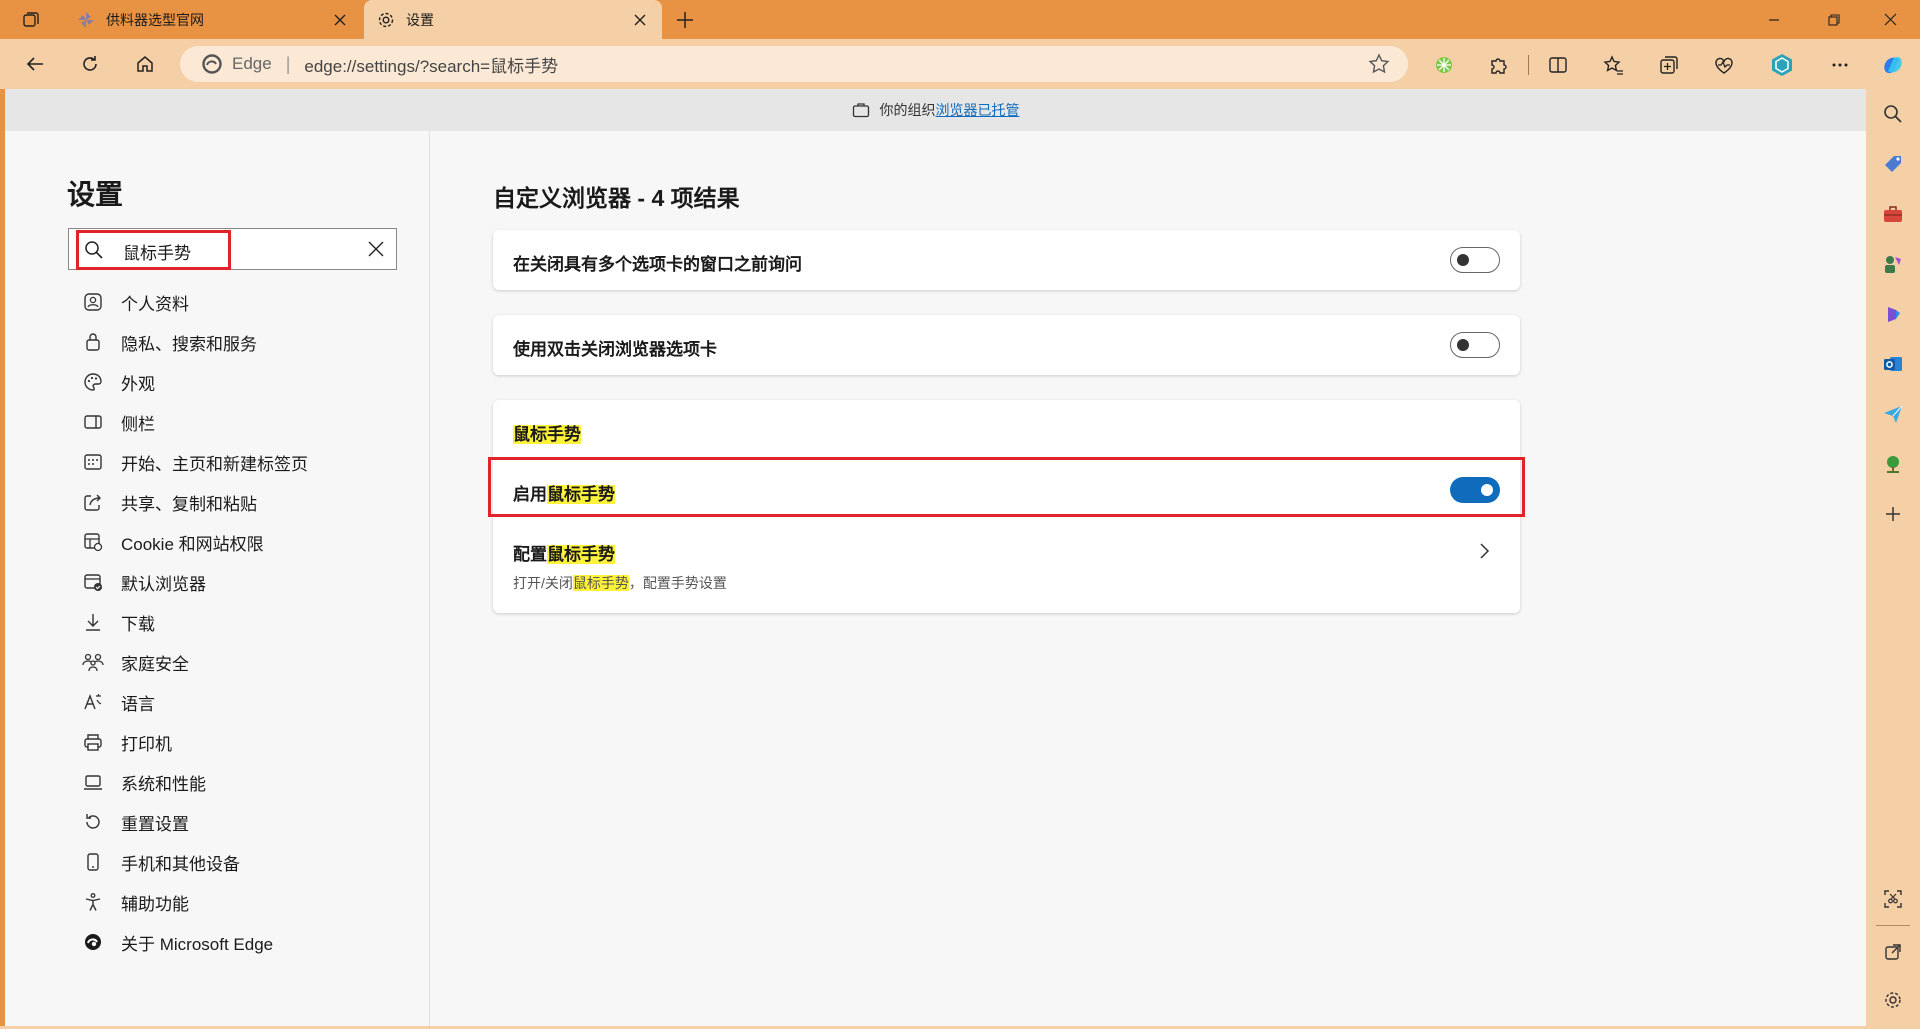  Describe the element at coordinates (252, 63) in the screenshot. I see `address-brand: Edge` at that location.